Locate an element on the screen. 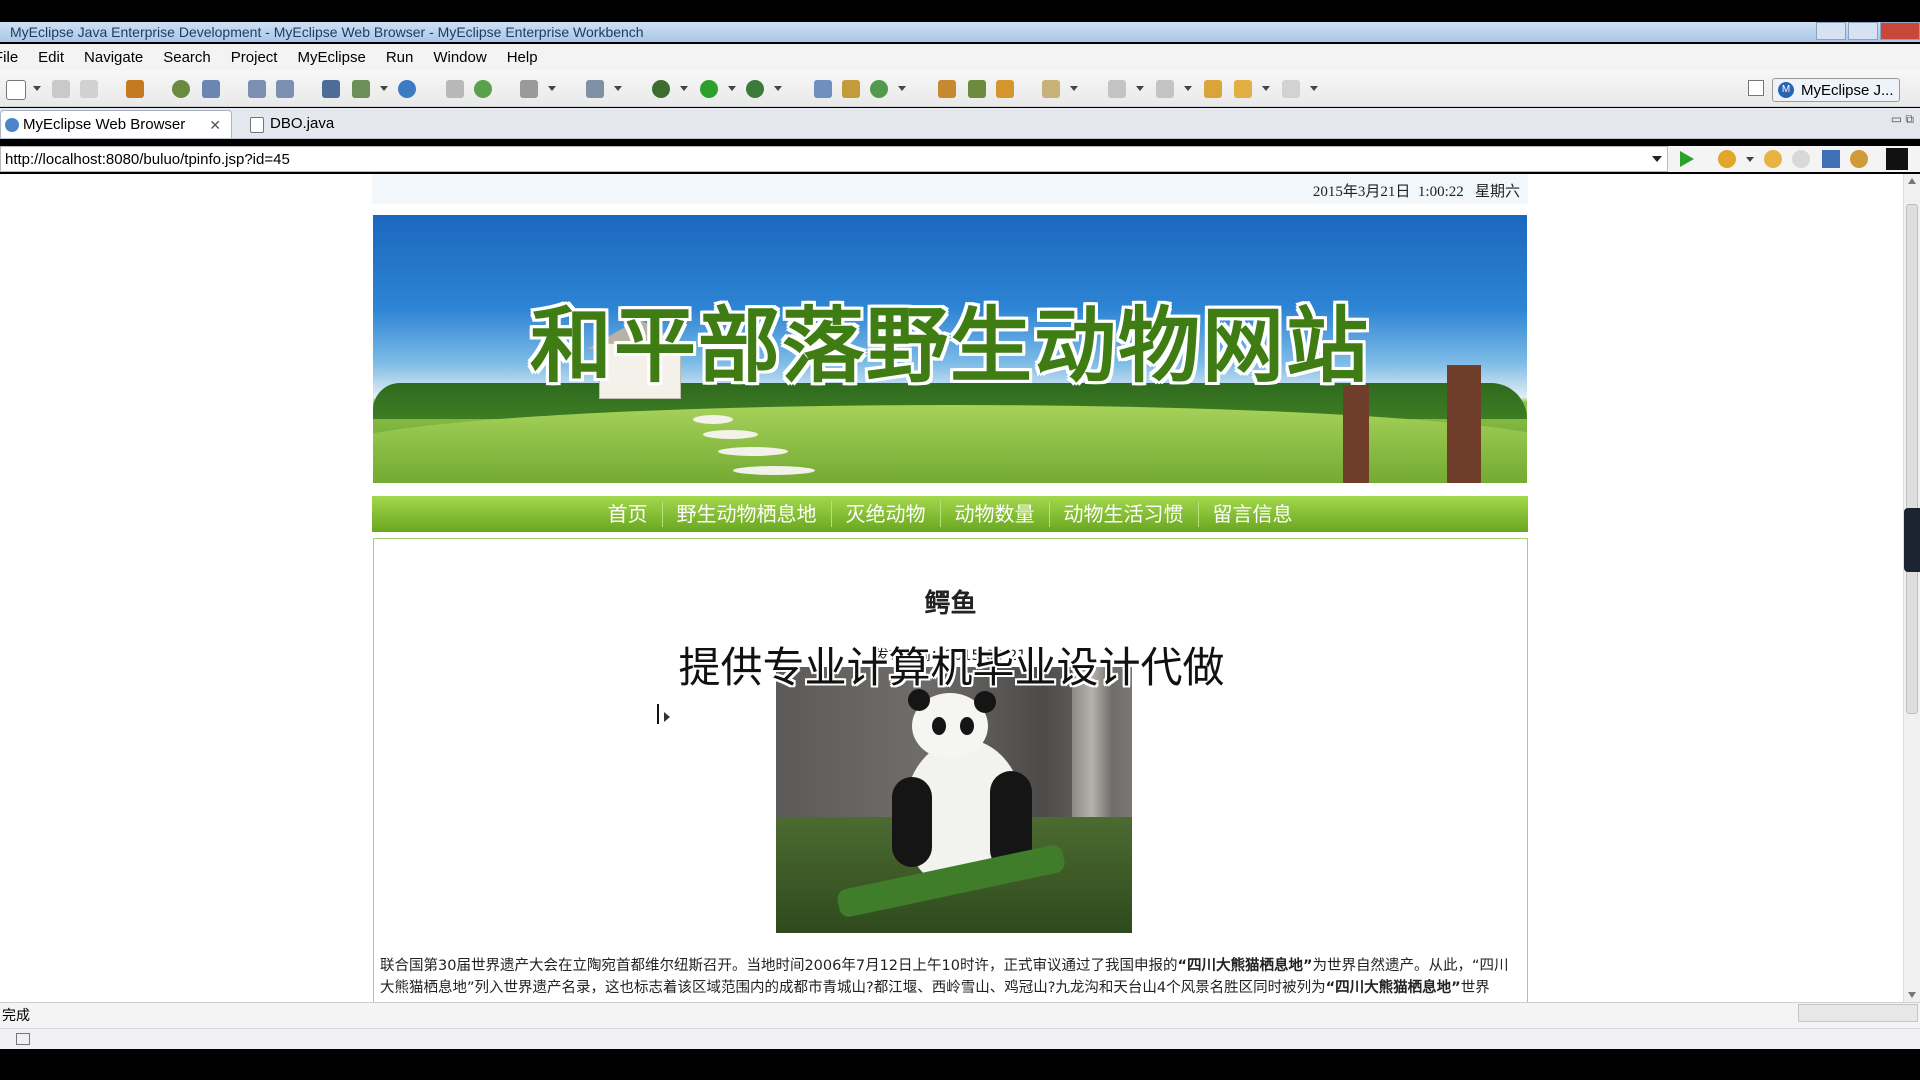 The height and width of the screenshot is (1080, 1920). nav-home: 首页 is located at coordinates (628, 514).